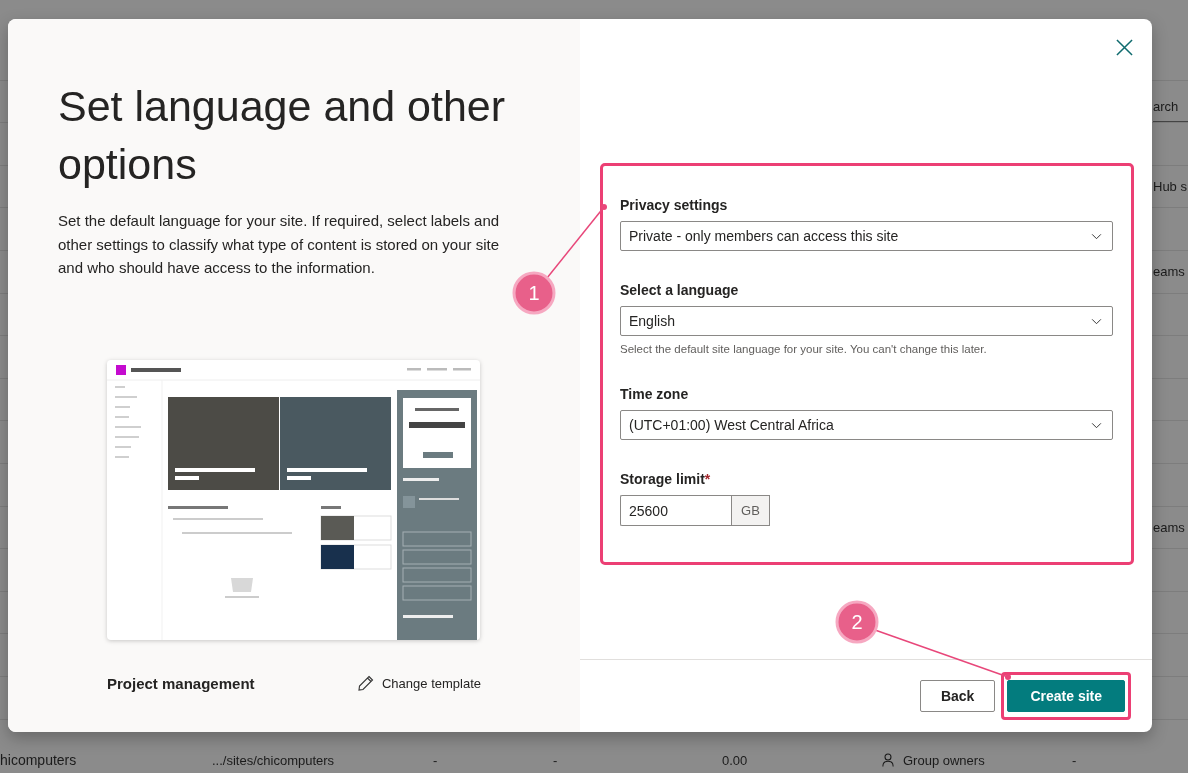 The height and width of the screenshot is (773, 1188). I want to click on dropdown: (UTC+01:00) West Central Africa, so click(866, 425).